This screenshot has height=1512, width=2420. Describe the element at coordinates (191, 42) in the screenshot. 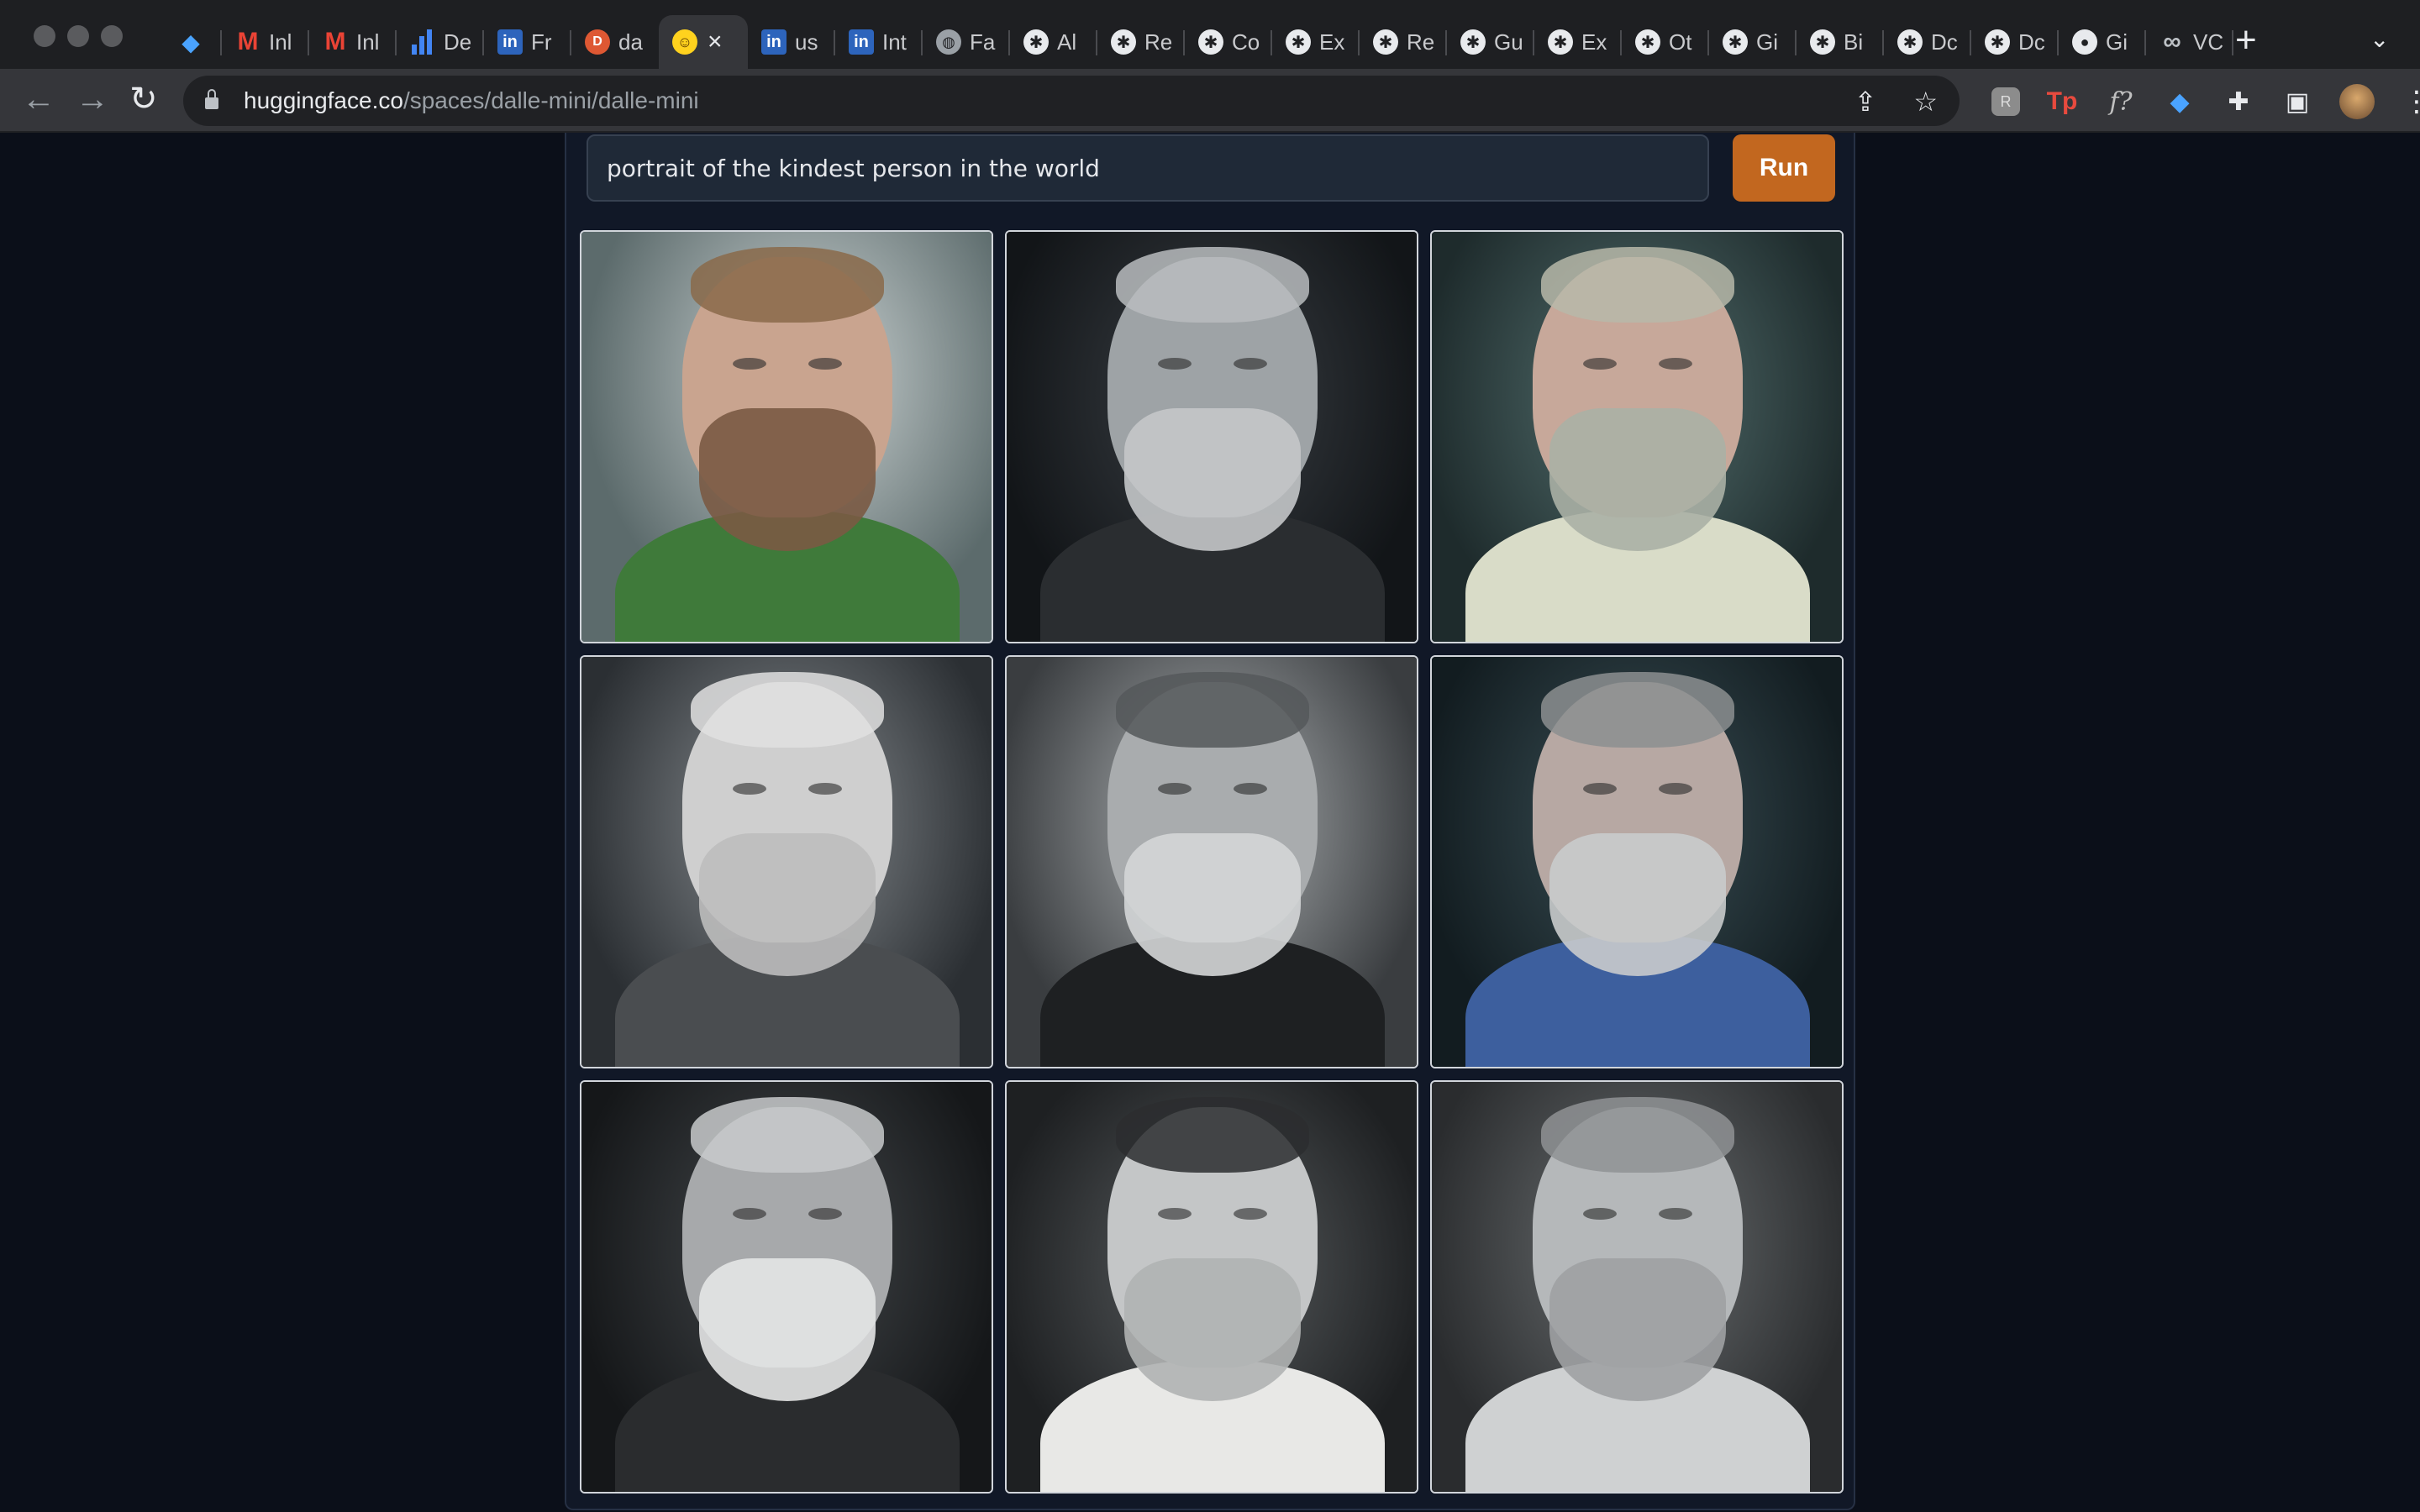

I see `gem-icon: ◆` at that location.